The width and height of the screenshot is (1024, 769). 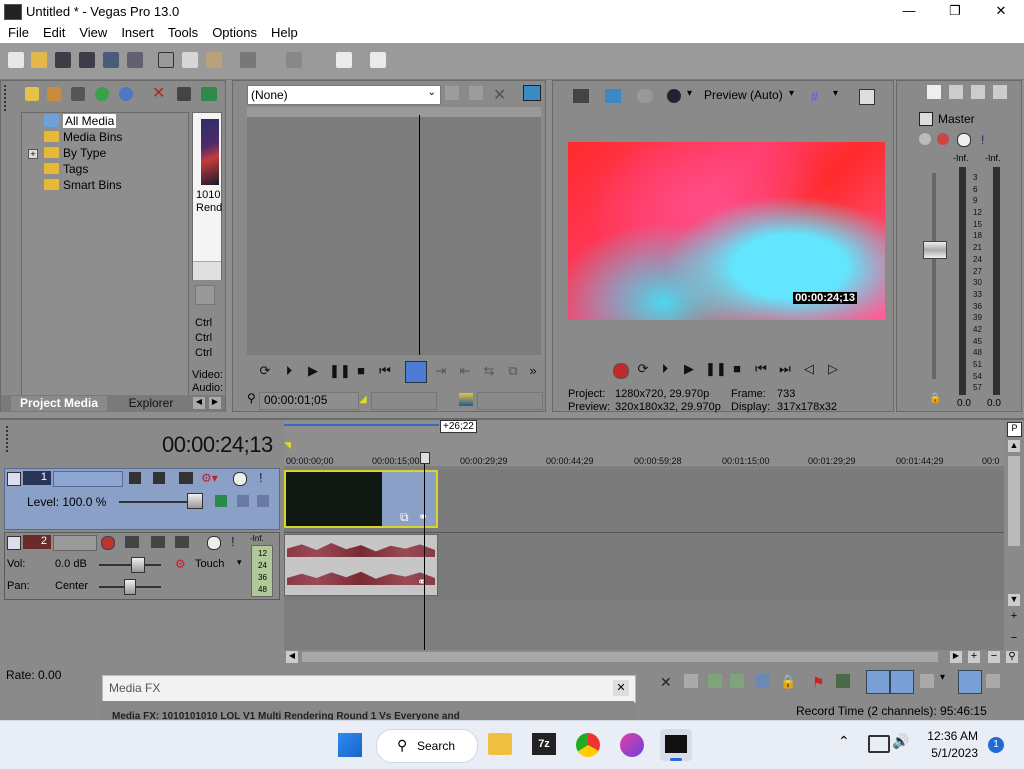 What do you see at coordinates (251, 398) in the screenshot?
I see `pin-icon: ⚲` at bounding box center [251, 398].